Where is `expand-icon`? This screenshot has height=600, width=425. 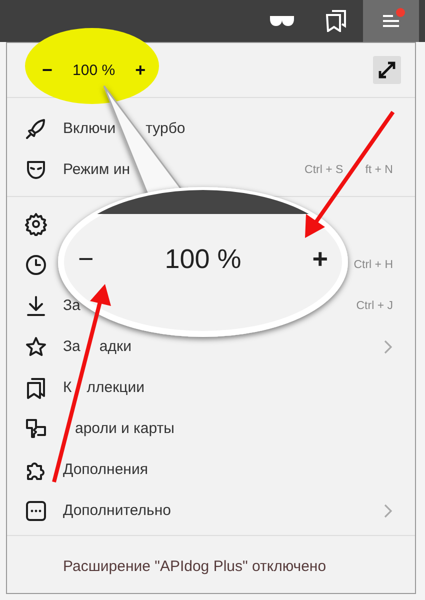 expand-icon is located at coordinates (387, 70).